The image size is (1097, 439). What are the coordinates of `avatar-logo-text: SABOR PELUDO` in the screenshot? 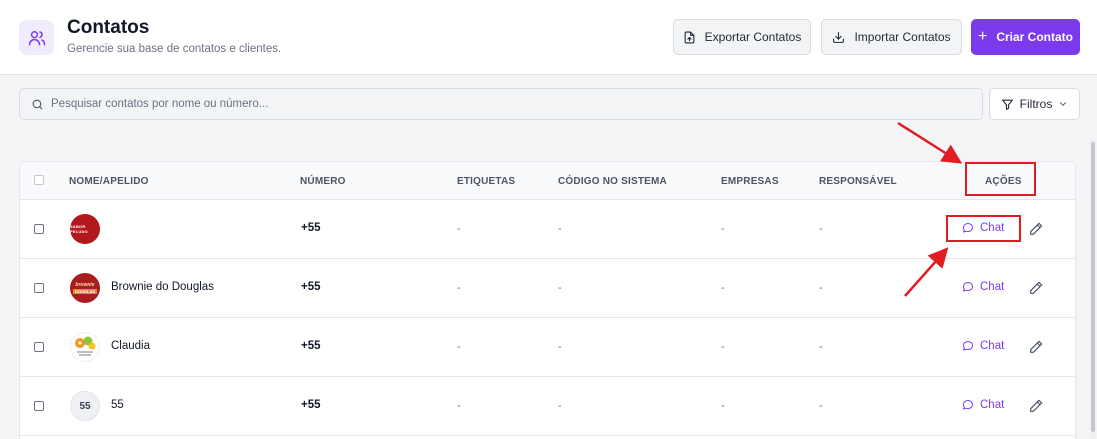 It's located at (79, 229).